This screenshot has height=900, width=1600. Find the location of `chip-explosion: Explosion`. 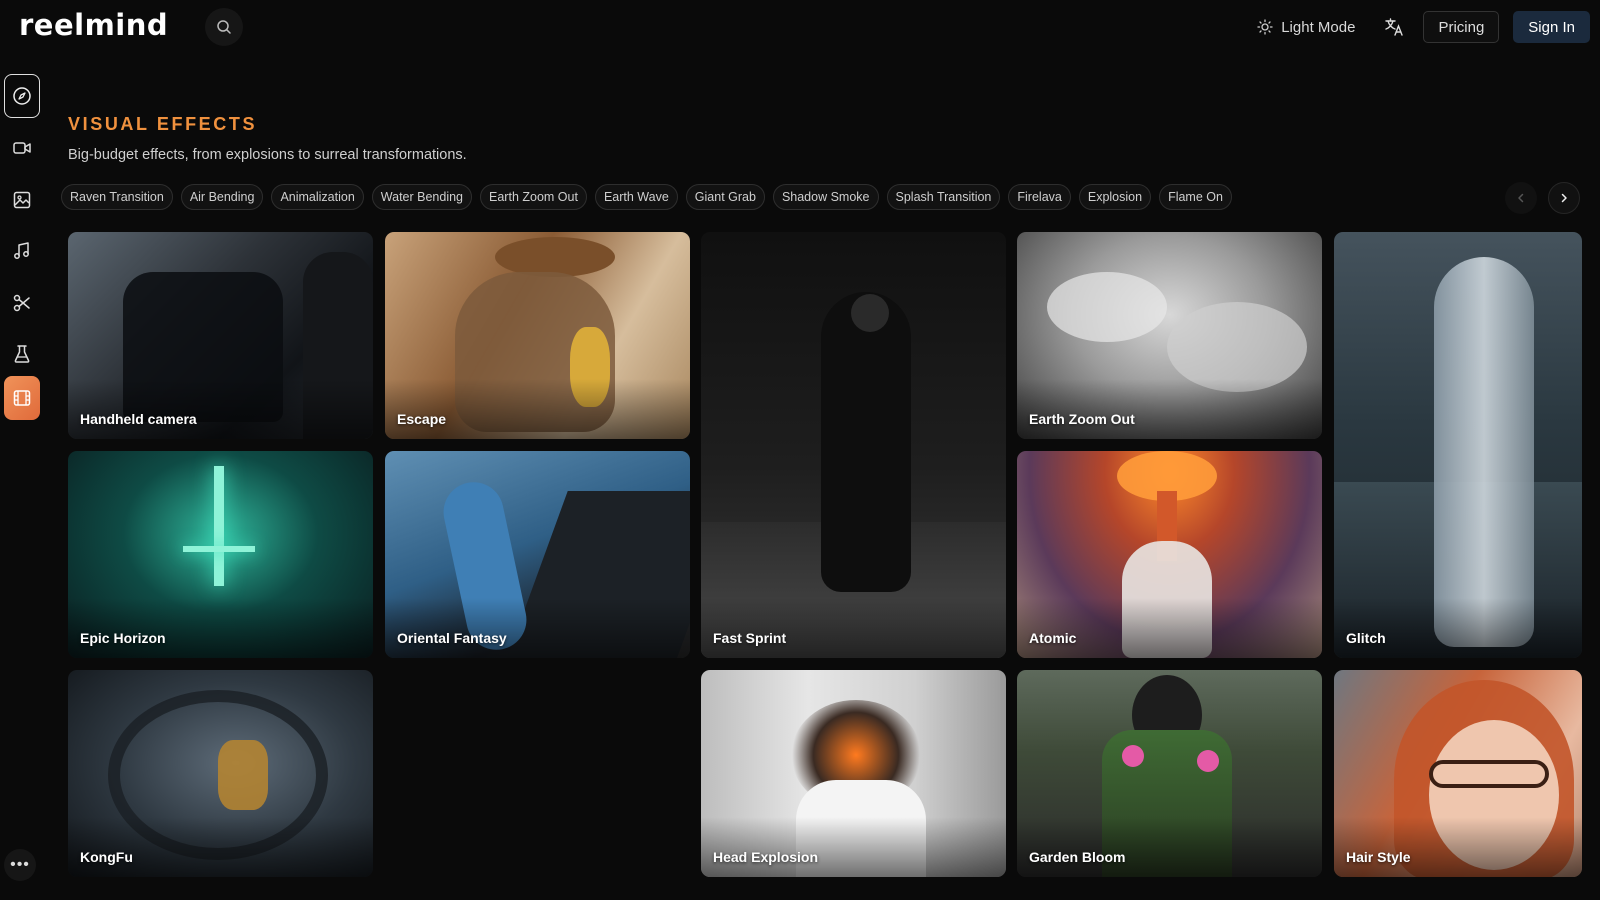

chip-explosion: Explosion is located at coordinates (1115, 197).